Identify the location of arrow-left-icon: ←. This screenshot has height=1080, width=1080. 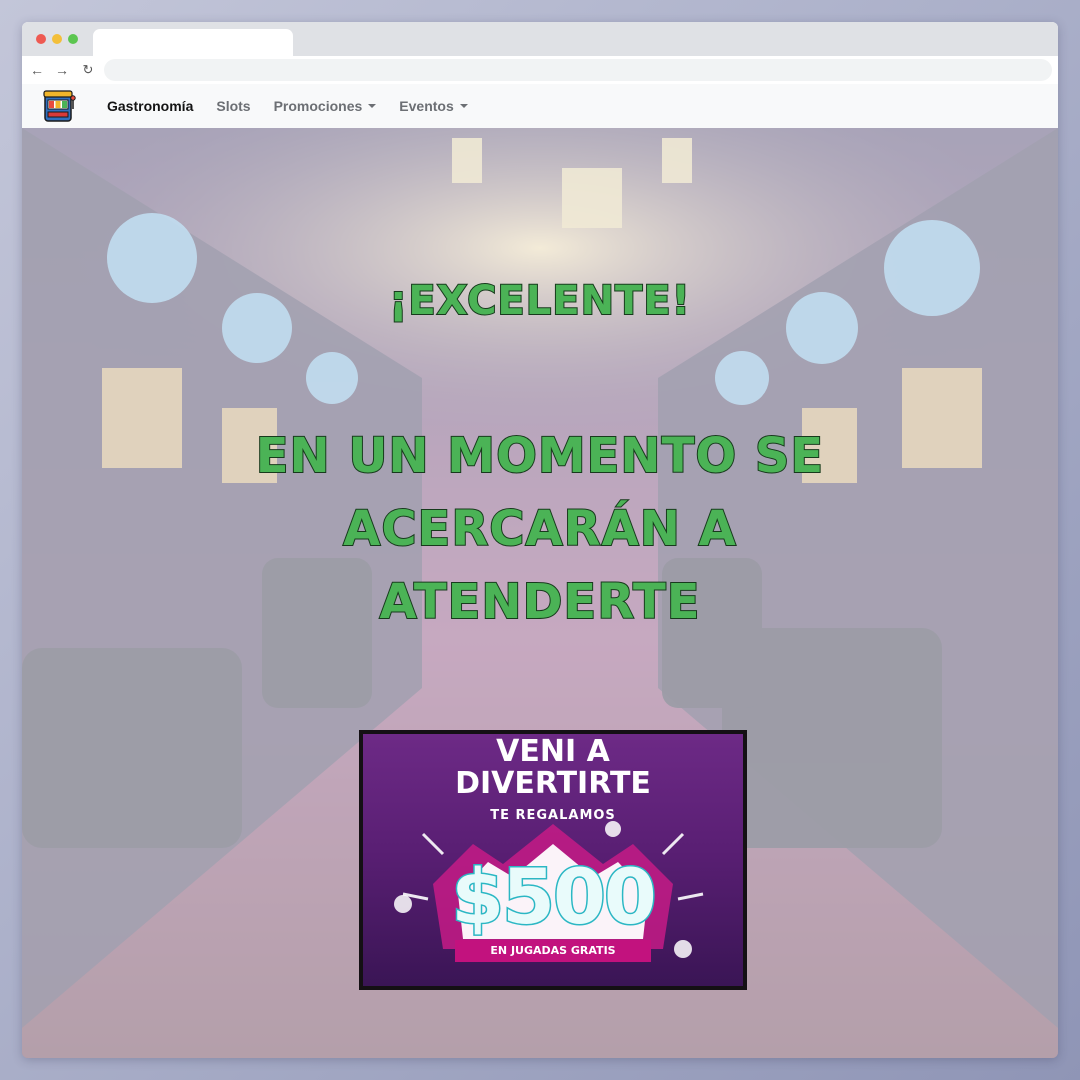
(37, 70).